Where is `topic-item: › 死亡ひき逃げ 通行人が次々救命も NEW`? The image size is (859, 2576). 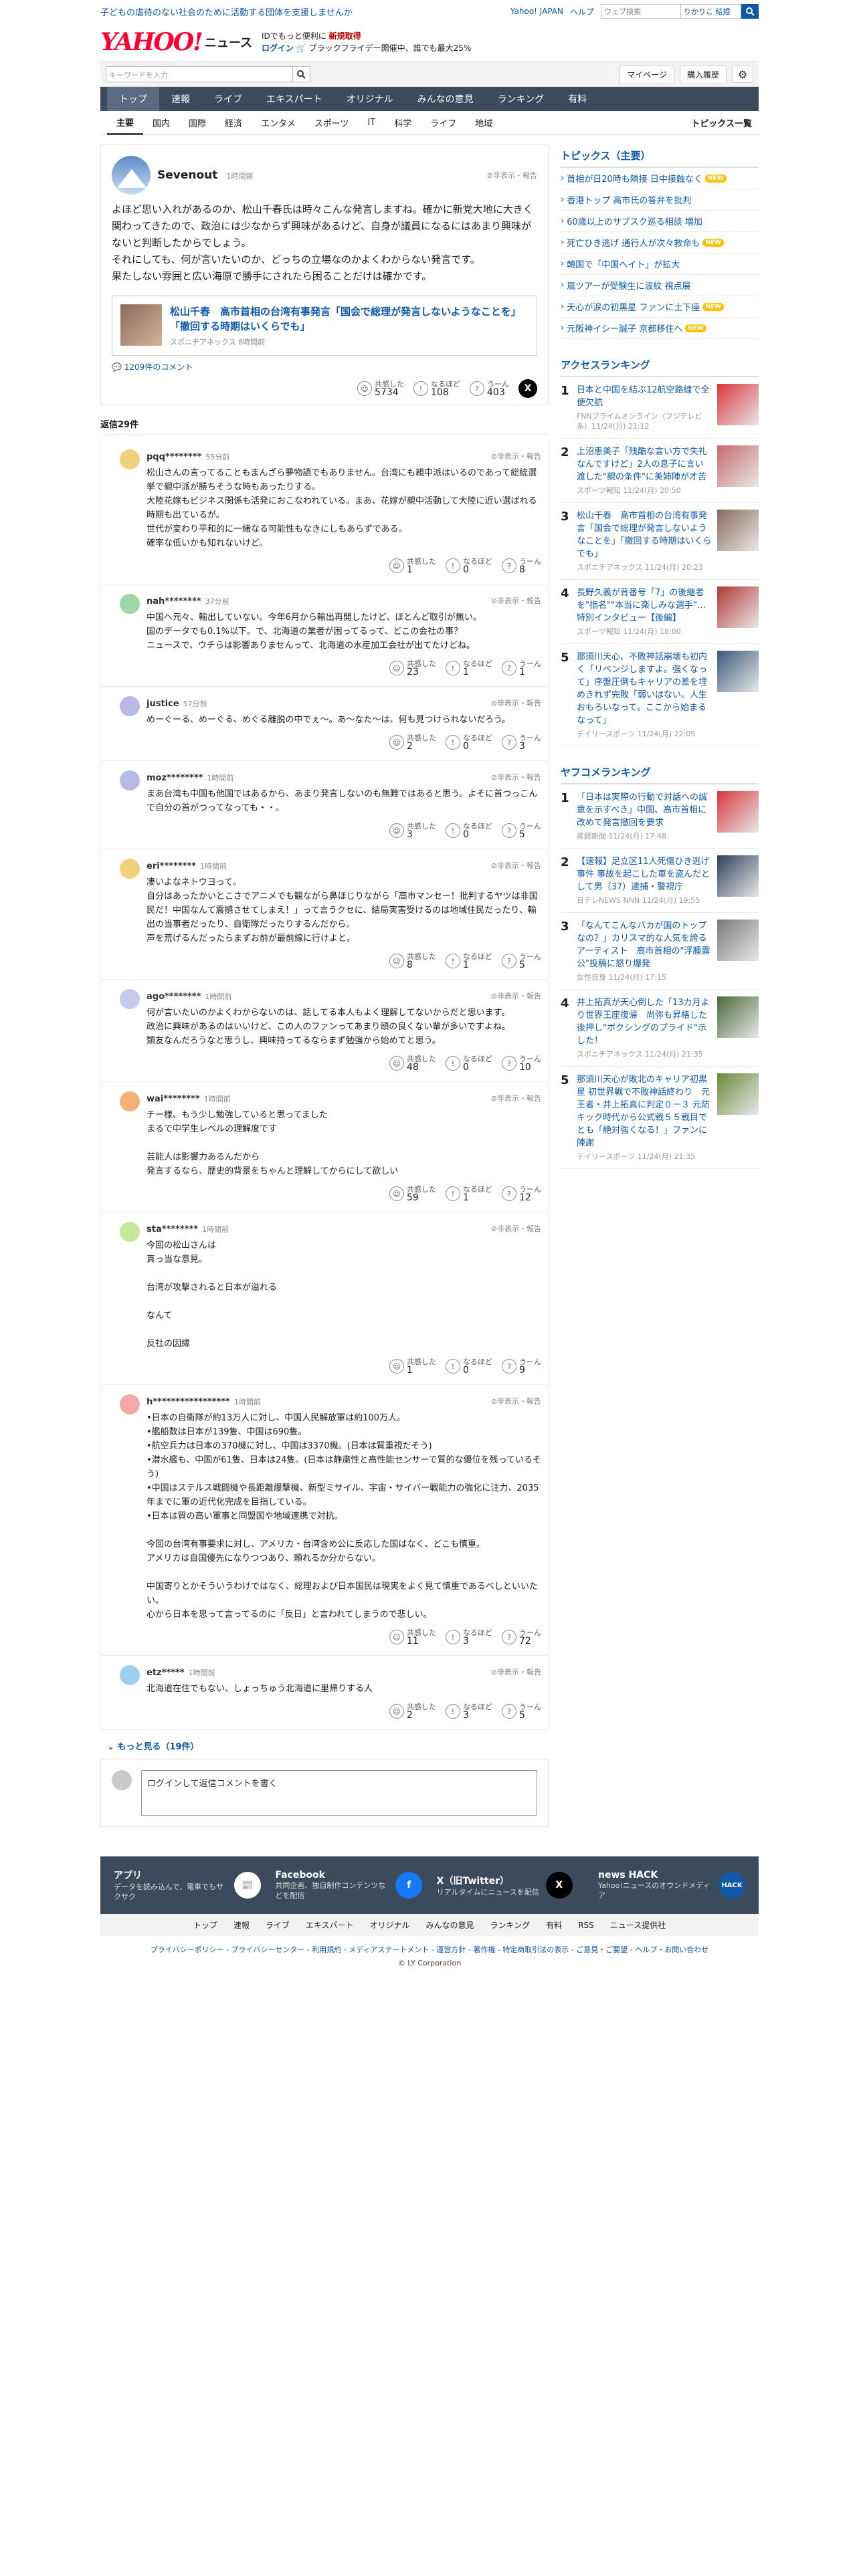 topic-item: › 死亡ひき逃げ 通行人が次々救命も NEW is located at coordinates (660, 243).